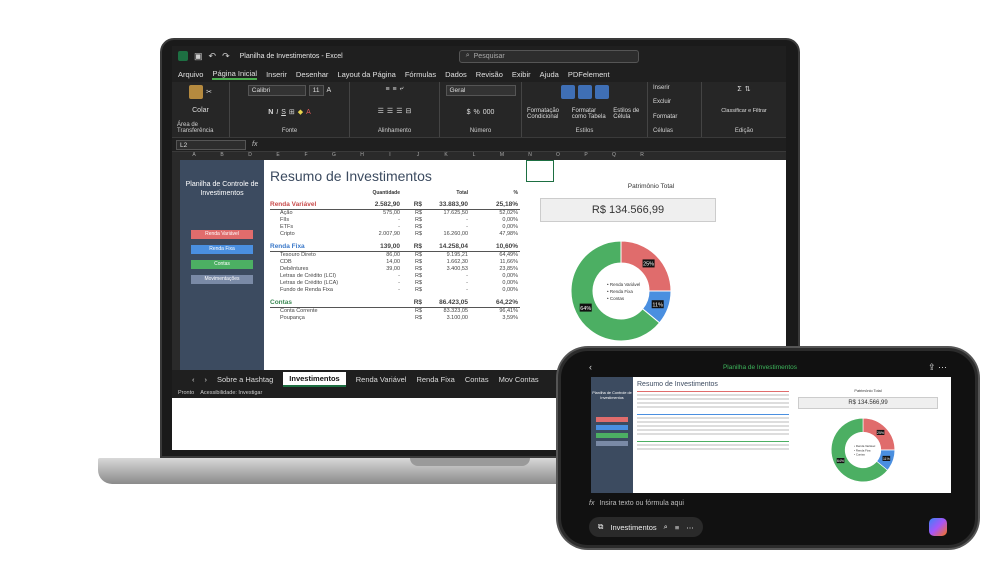 This screenshot has height=563, width=1000. Describe the element at coordinates (677, 527) in the screenshot. I see `filter-icon: ≡` at that location.